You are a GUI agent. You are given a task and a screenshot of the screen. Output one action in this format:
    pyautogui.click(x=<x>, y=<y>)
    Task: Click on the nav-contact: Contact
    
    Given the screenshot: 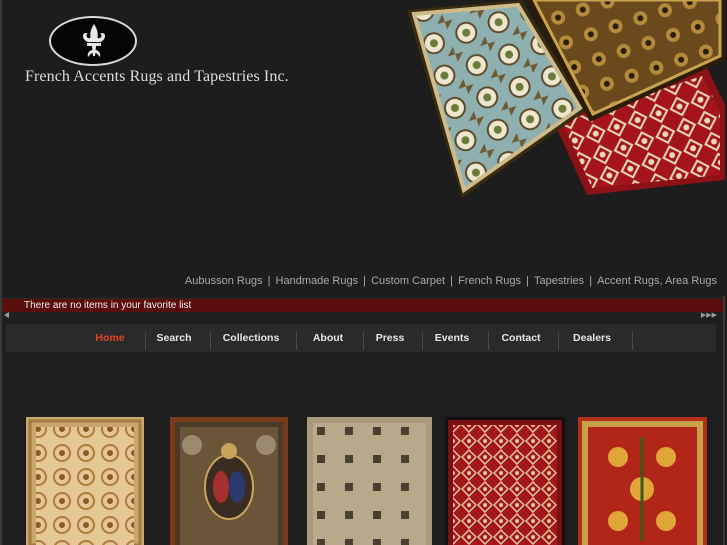 What is the action you would take?
    pyautogui.click(x=521, y=338)
    